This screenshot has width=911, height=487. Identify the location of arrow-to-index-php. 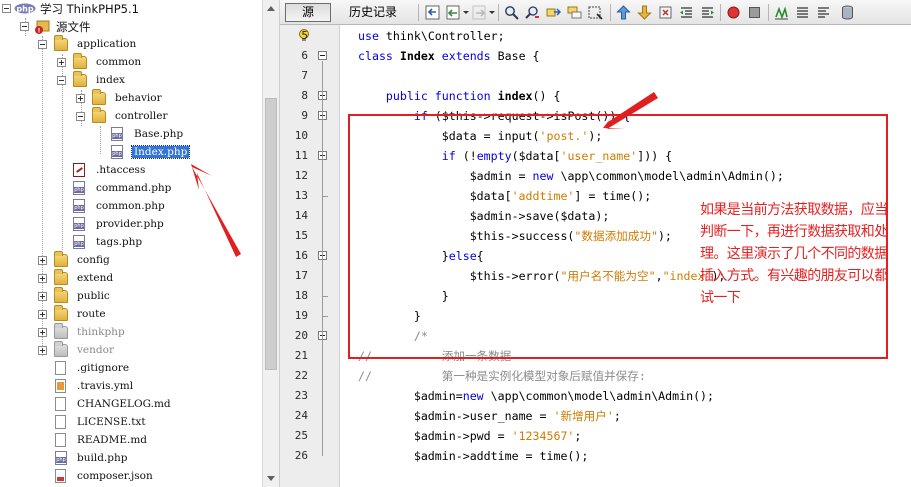
(216, 210).